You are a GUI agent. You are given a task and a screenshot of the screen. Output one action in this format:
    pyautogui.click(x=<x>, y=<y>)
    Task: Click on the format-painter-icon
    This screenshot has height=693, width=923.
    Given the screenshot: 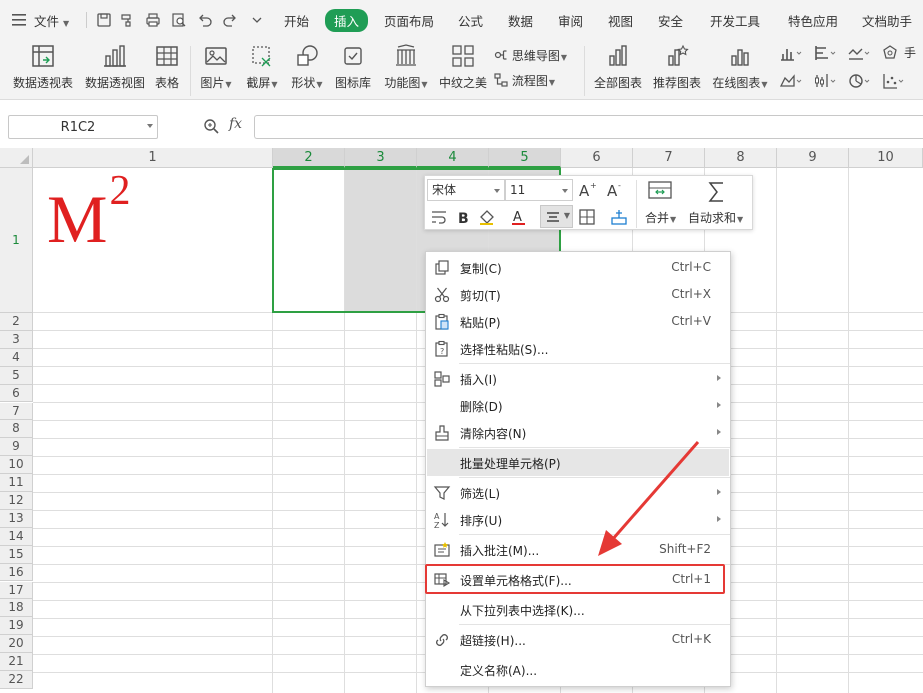 What is the action you would take?
    pyautogui.click(x=127, y=20)
    